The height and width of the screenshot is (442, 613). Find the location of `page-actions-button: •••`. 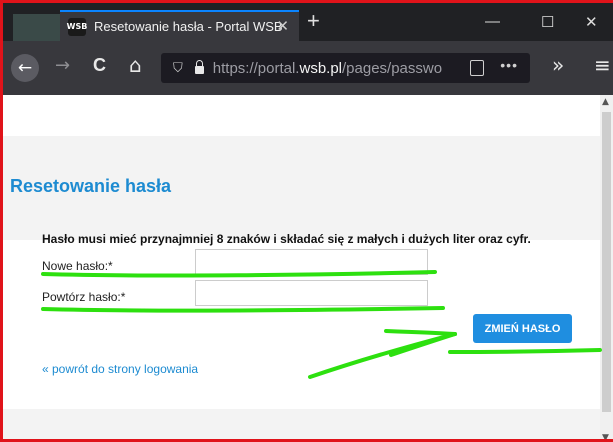

page-actions-button: ••• is located at coordinates (509, 65).